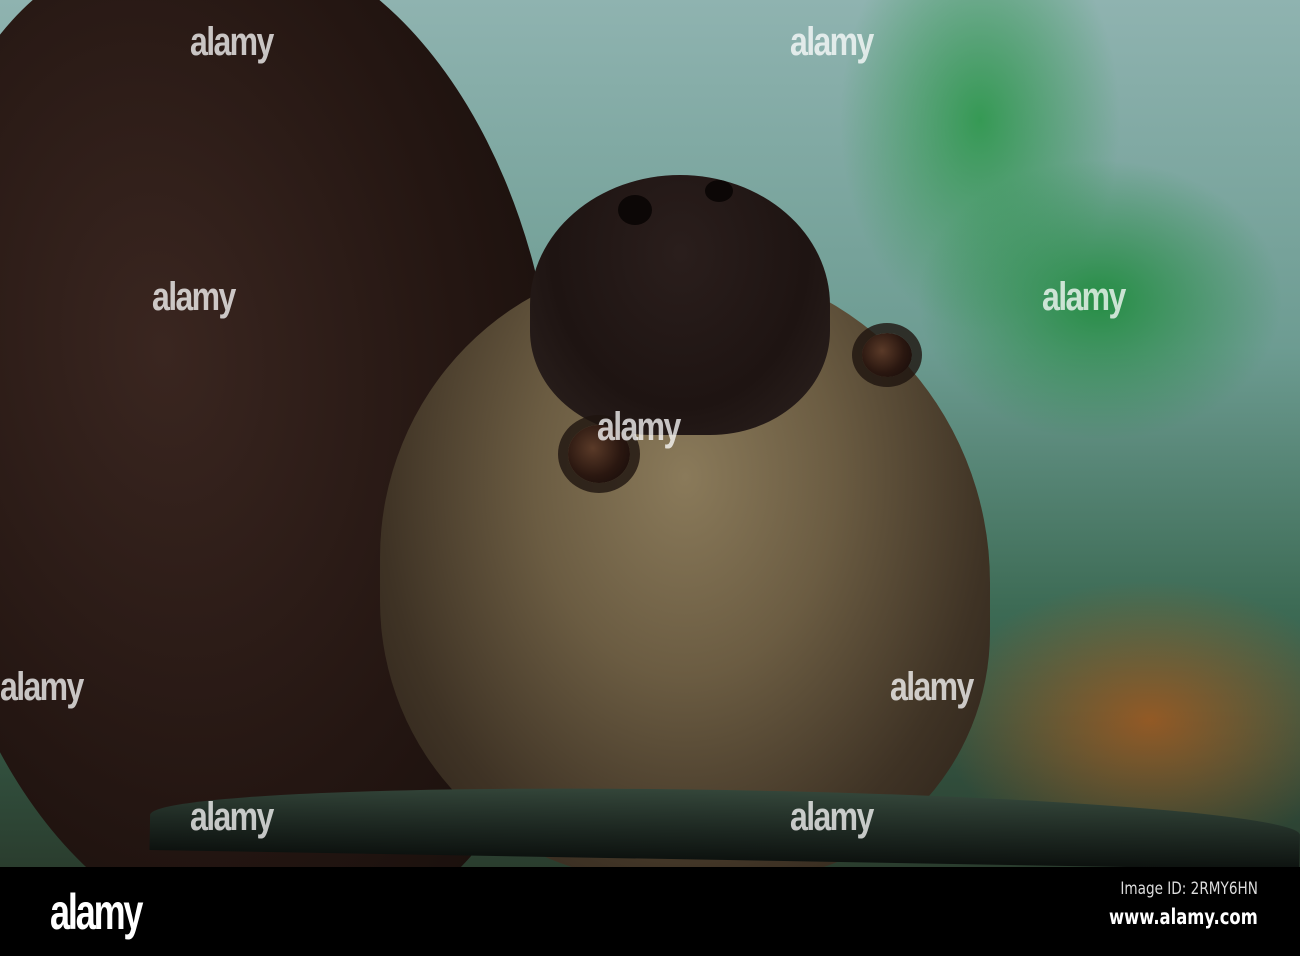  Describe the element at coordinates (680, 305) in the screenshot. I see `sloth-snout` at that location.